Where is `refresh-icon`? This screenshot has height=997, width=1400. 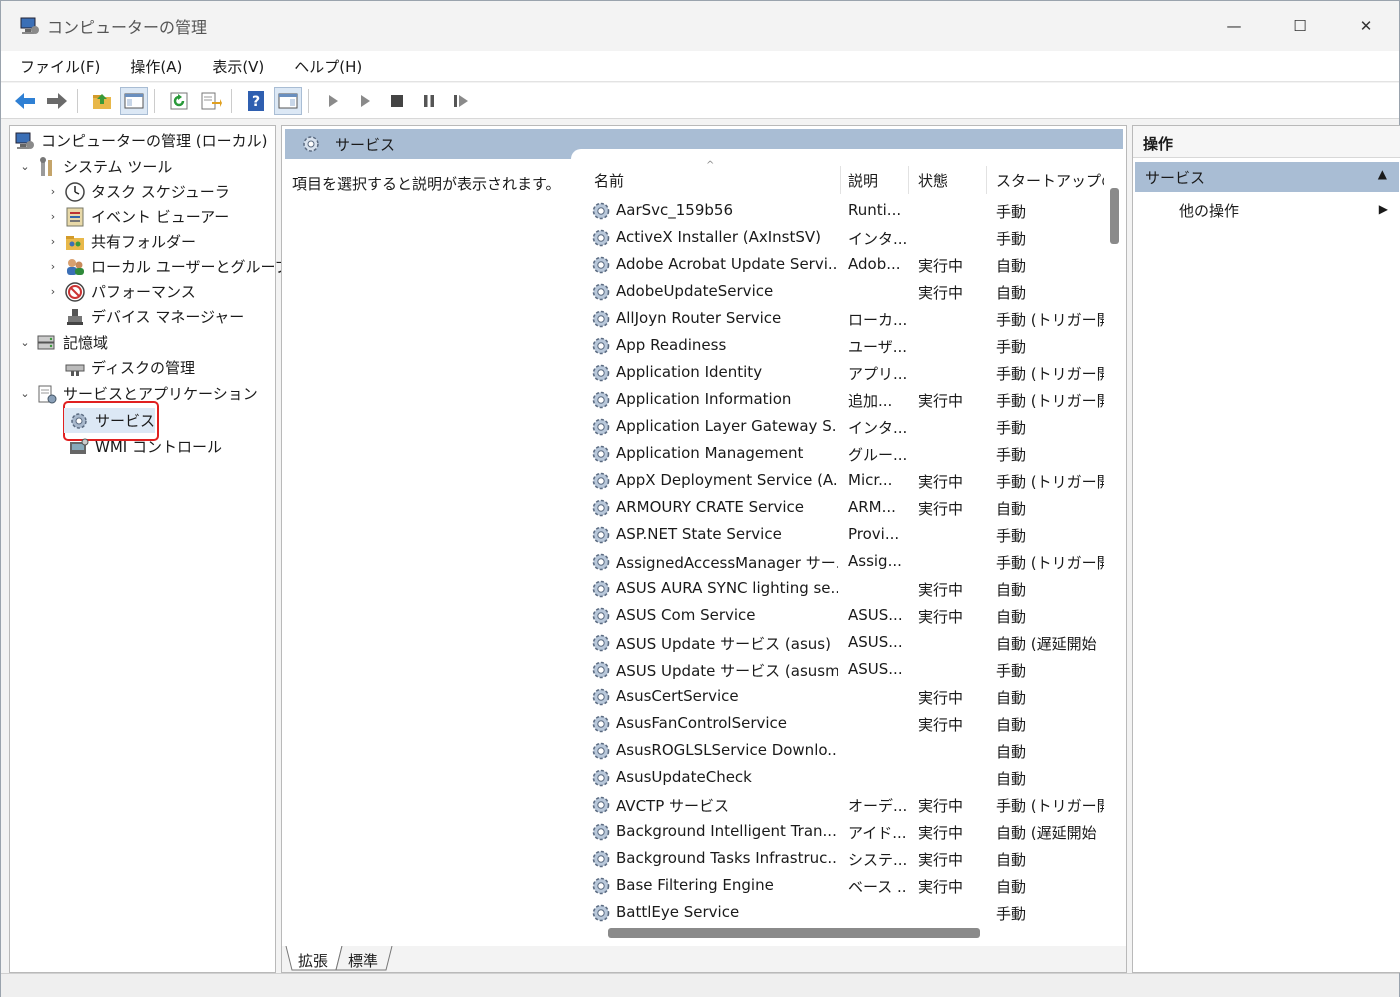
refresh-icon is located at coordinates (179, 101).